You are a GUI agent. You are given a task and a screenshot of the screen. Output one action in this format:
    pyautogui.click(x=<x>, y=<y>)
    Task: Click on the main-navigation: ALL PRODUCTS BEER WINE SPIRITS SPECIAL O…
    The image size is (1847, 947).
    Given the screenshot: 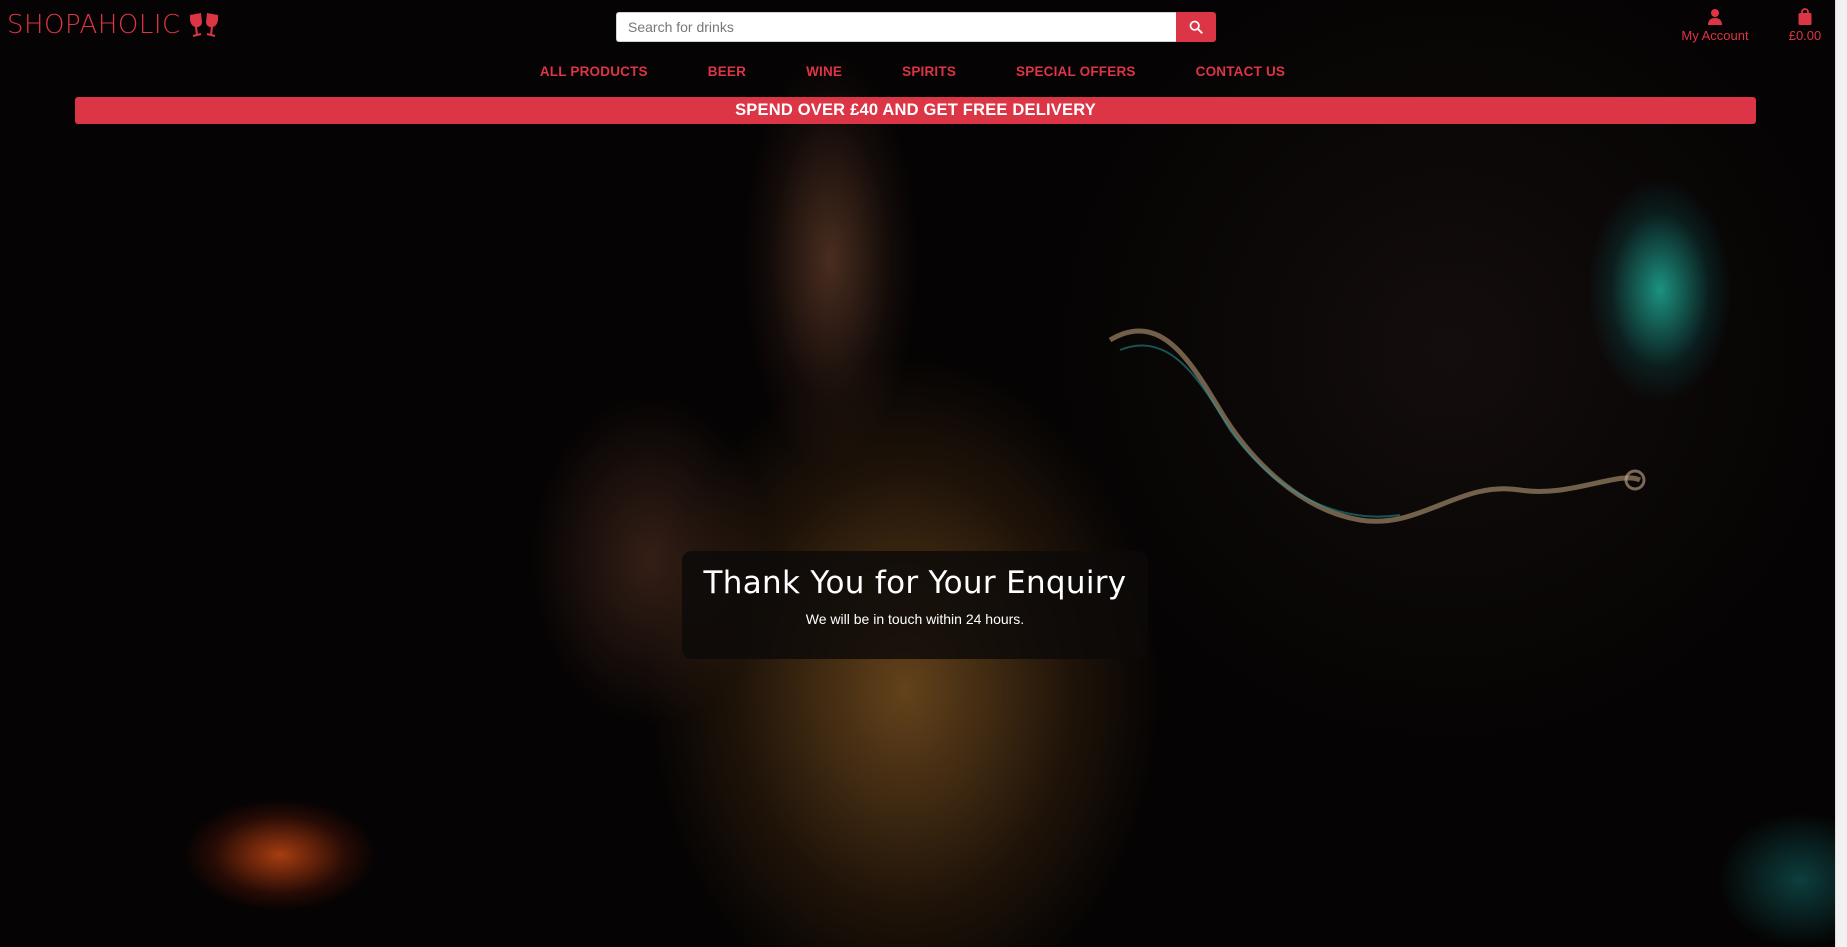 What is the action you would take?
    pyautogui.click(x=917, y=71)
    